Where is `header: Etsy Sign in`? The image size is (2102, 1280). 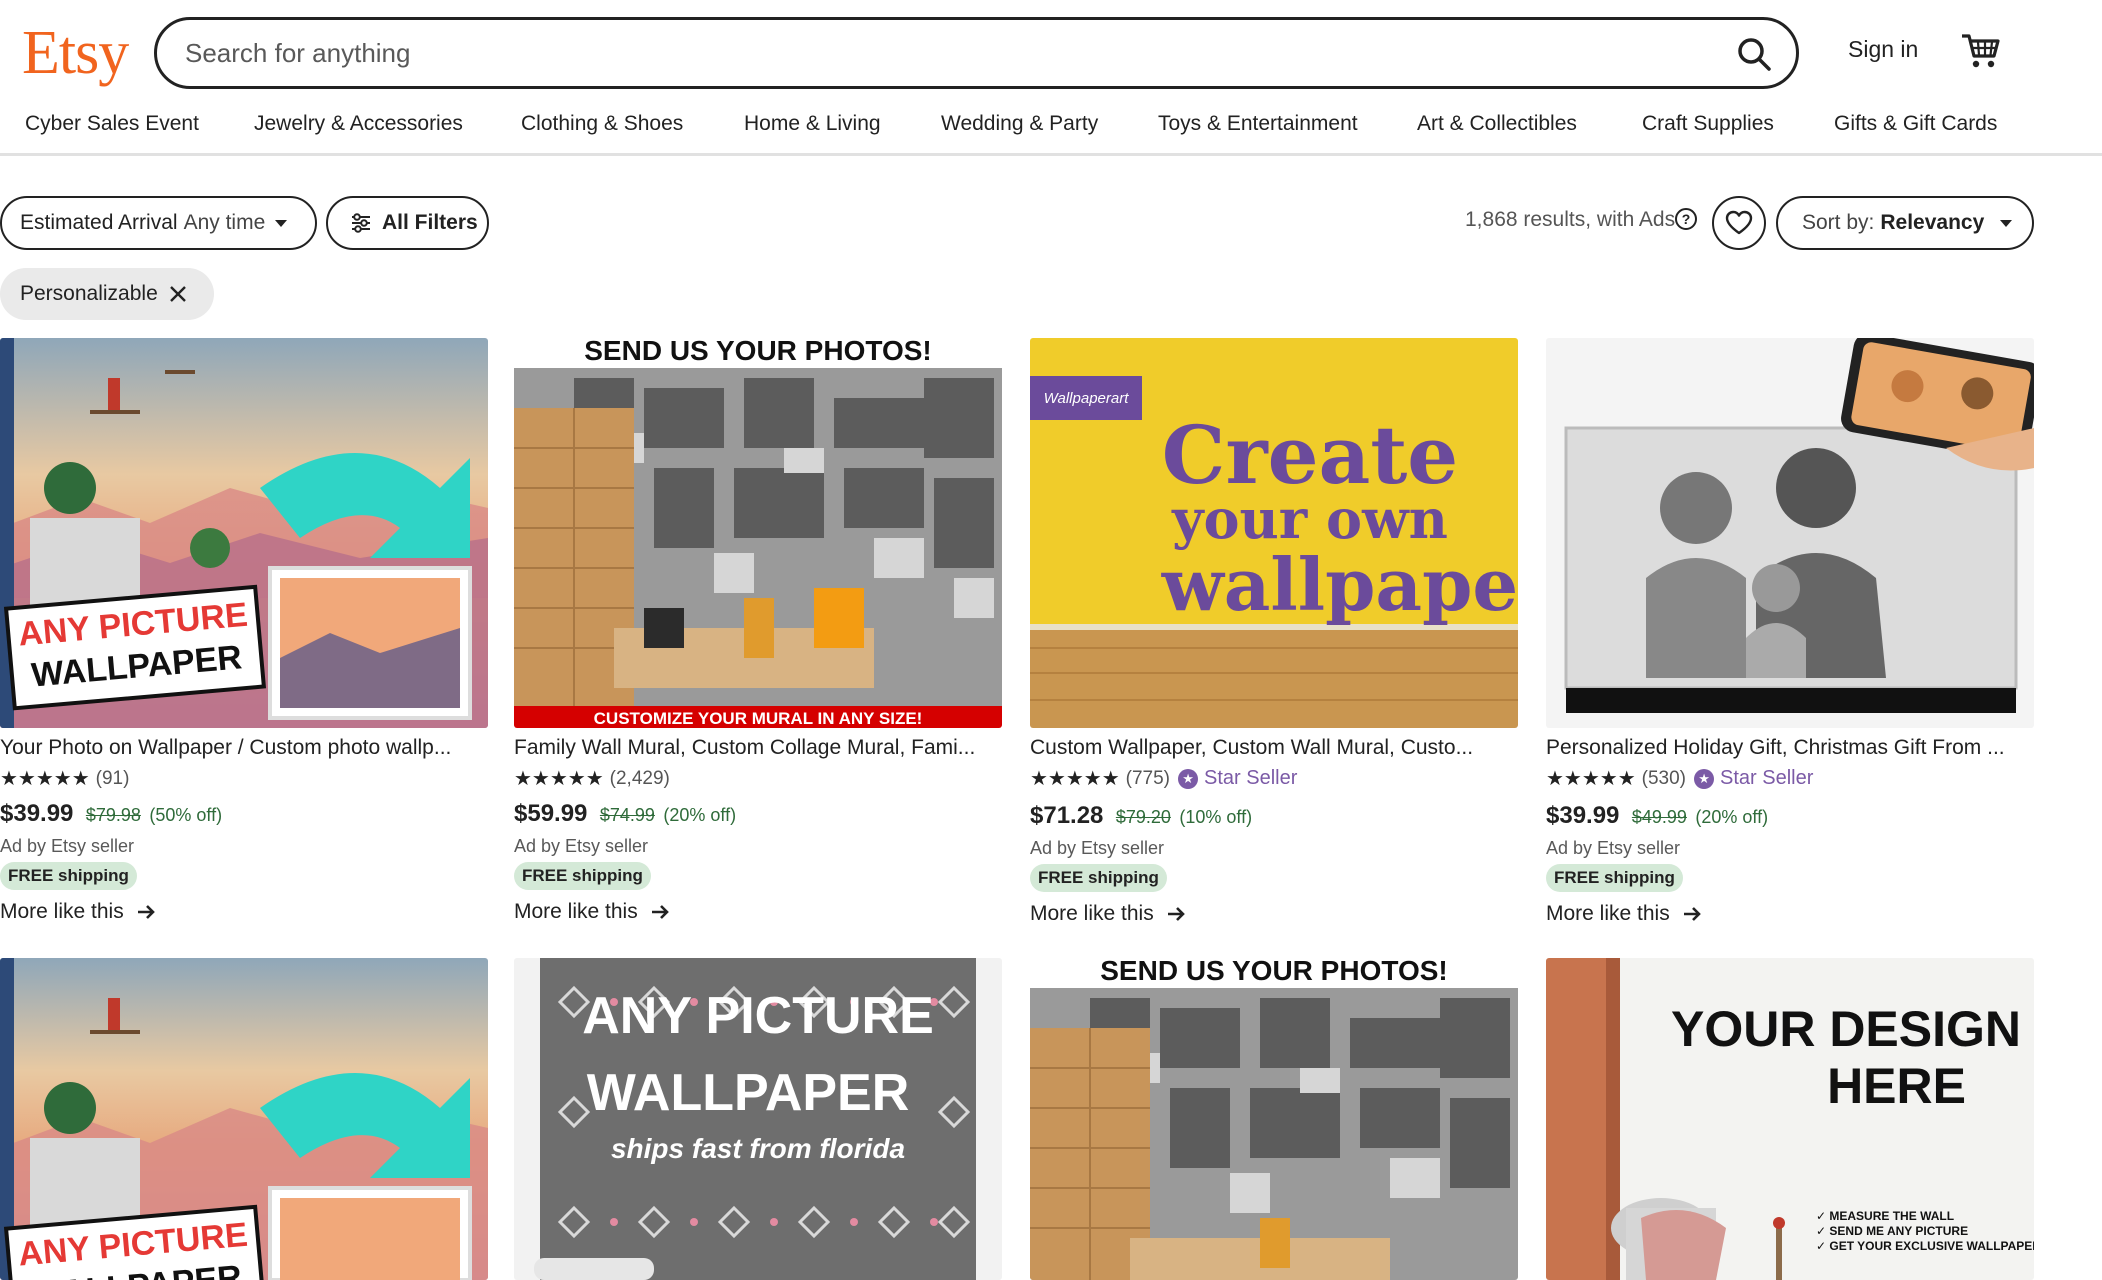
header: Etsy Sign in is located at coordinates (1051, 50).